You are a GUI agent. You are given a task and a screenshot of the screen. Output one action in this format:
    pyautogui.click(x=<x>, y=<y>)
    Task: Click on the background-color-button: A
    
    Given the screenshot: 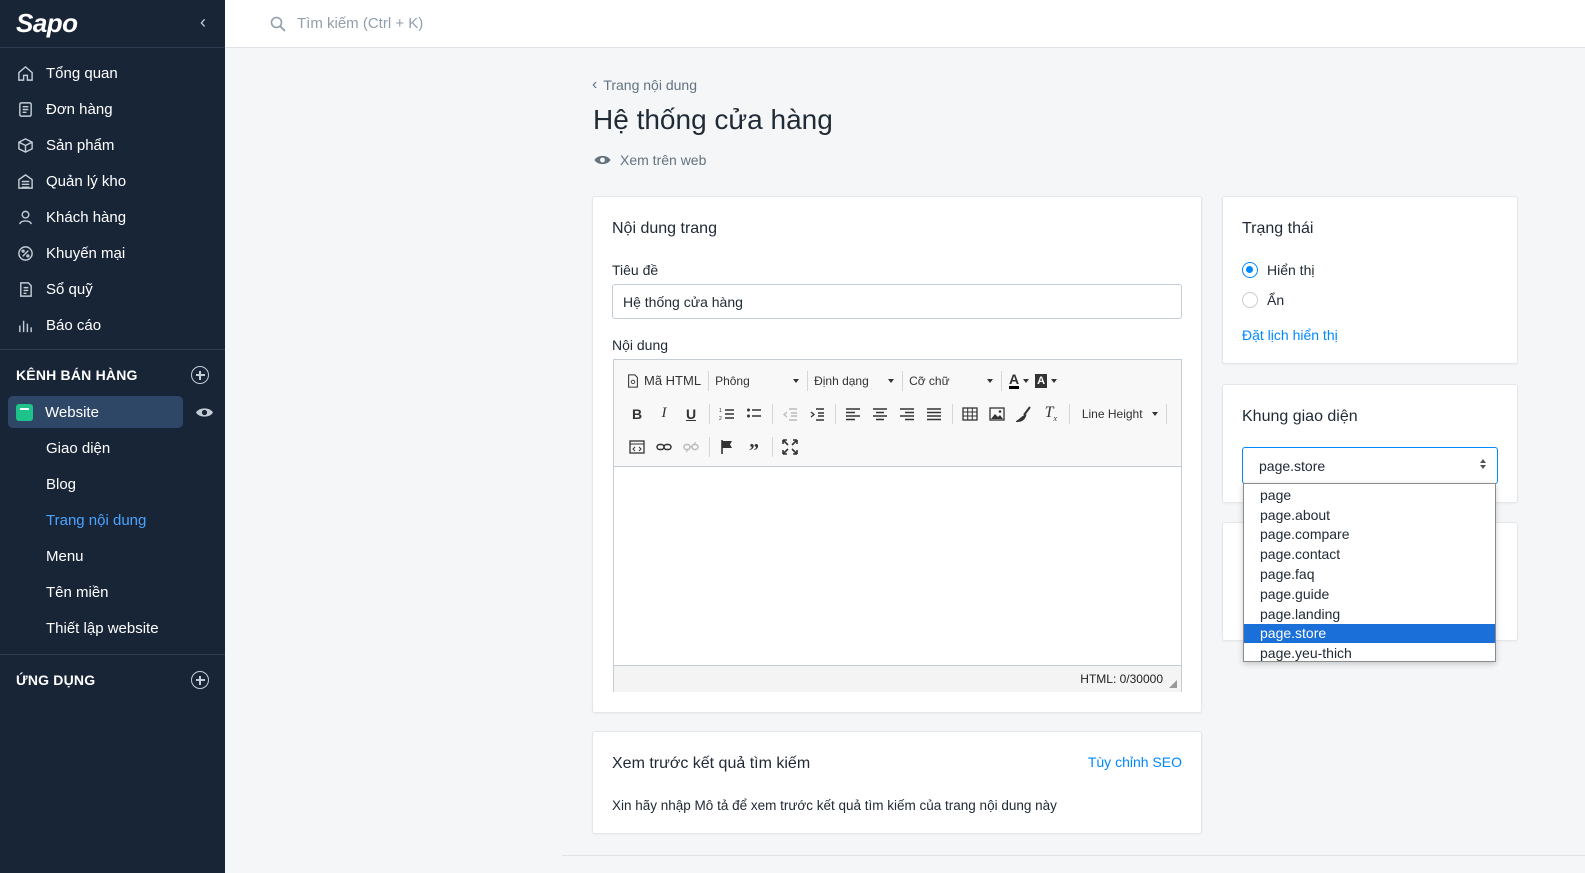 What is the action you would take?
    pyautogui.click(x=1046, y=381)
    